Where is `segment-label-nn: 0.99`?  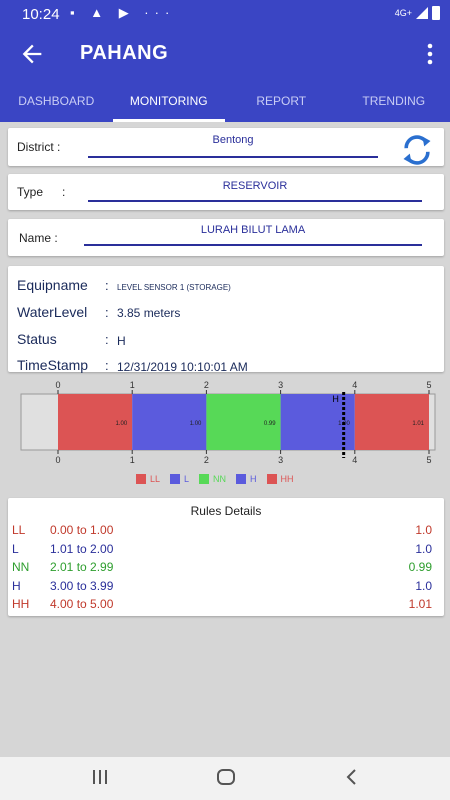 segment-label-nn: 0.99 is located at coordinates (270, 424).